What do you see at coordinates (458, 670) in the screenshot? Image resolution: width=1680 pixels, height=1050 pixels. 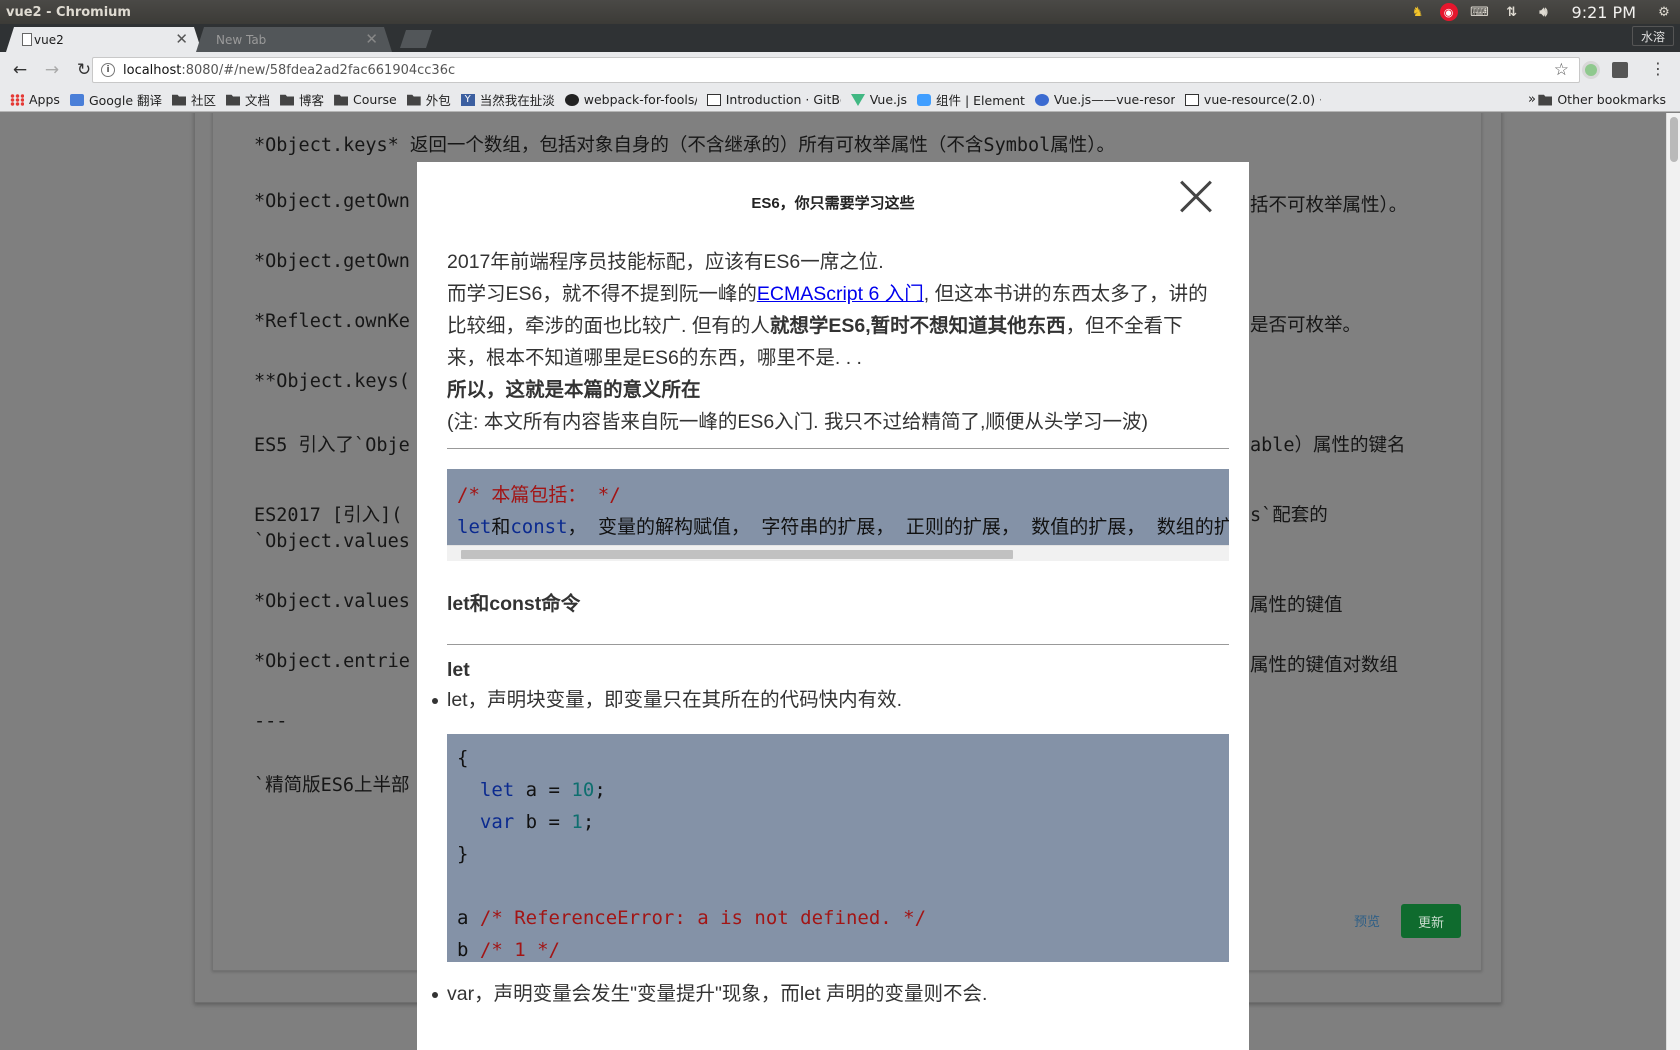 I see `heading-let: let` at bounding box center [458, 670].